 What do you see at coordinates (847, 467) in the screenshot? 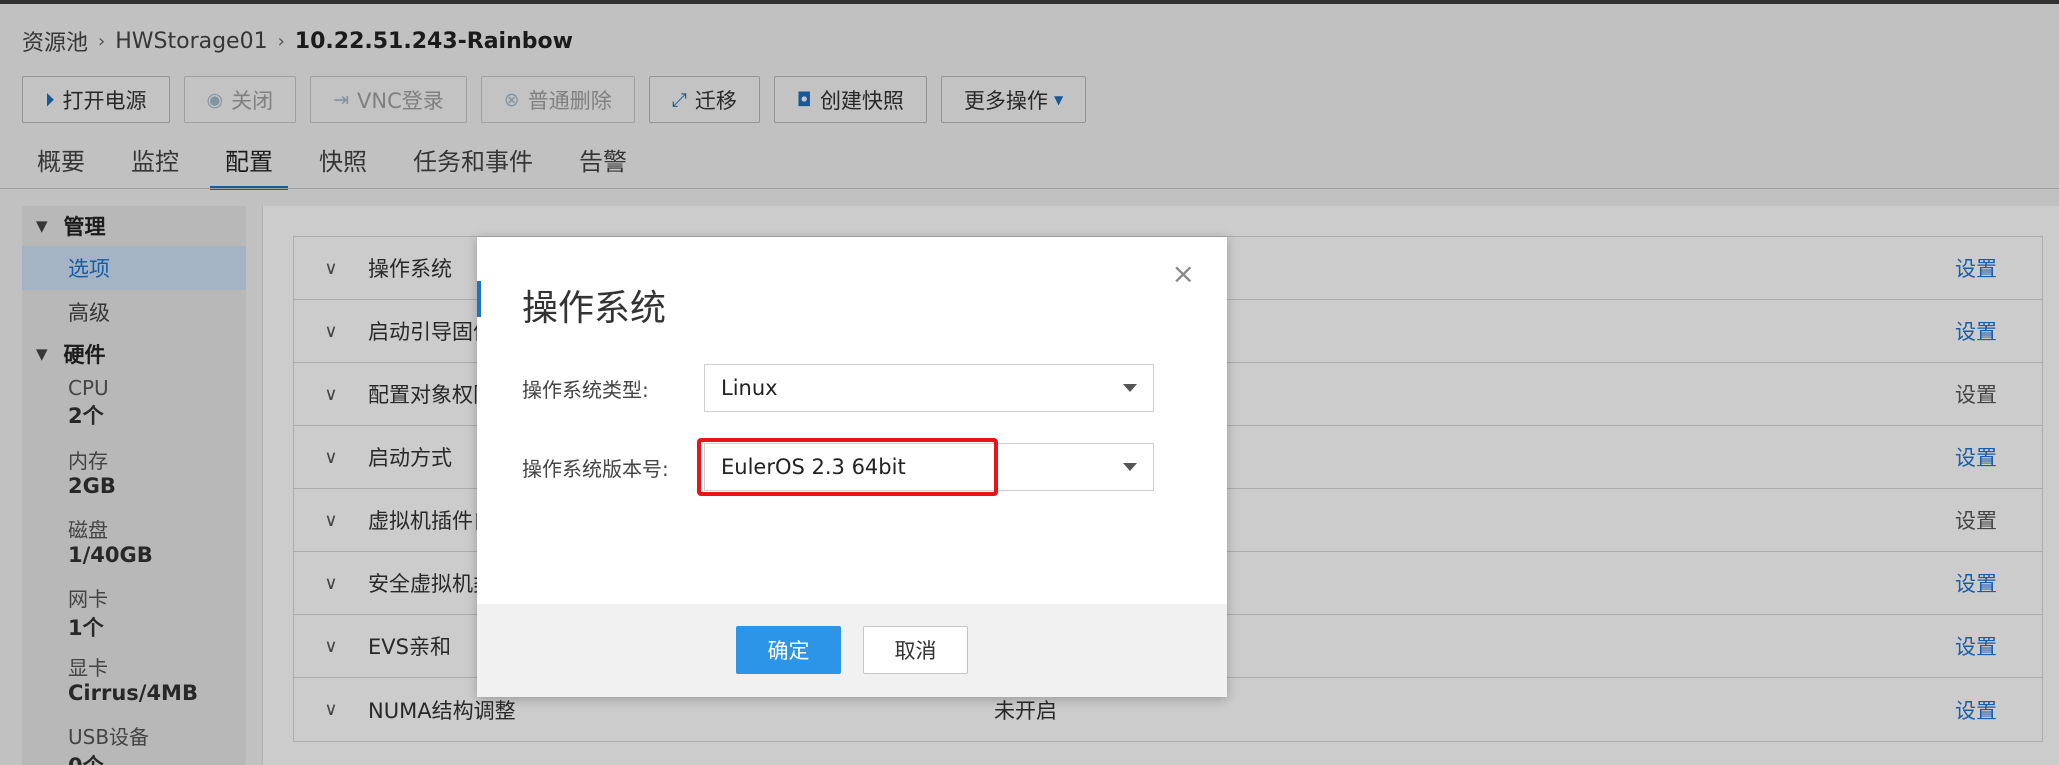
I see `red-highlight-box` at bounding box center [847, 467].